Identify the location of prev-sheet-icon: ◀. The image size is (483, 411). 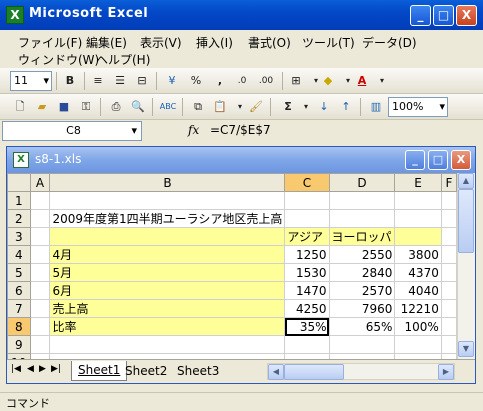
(30, 369).